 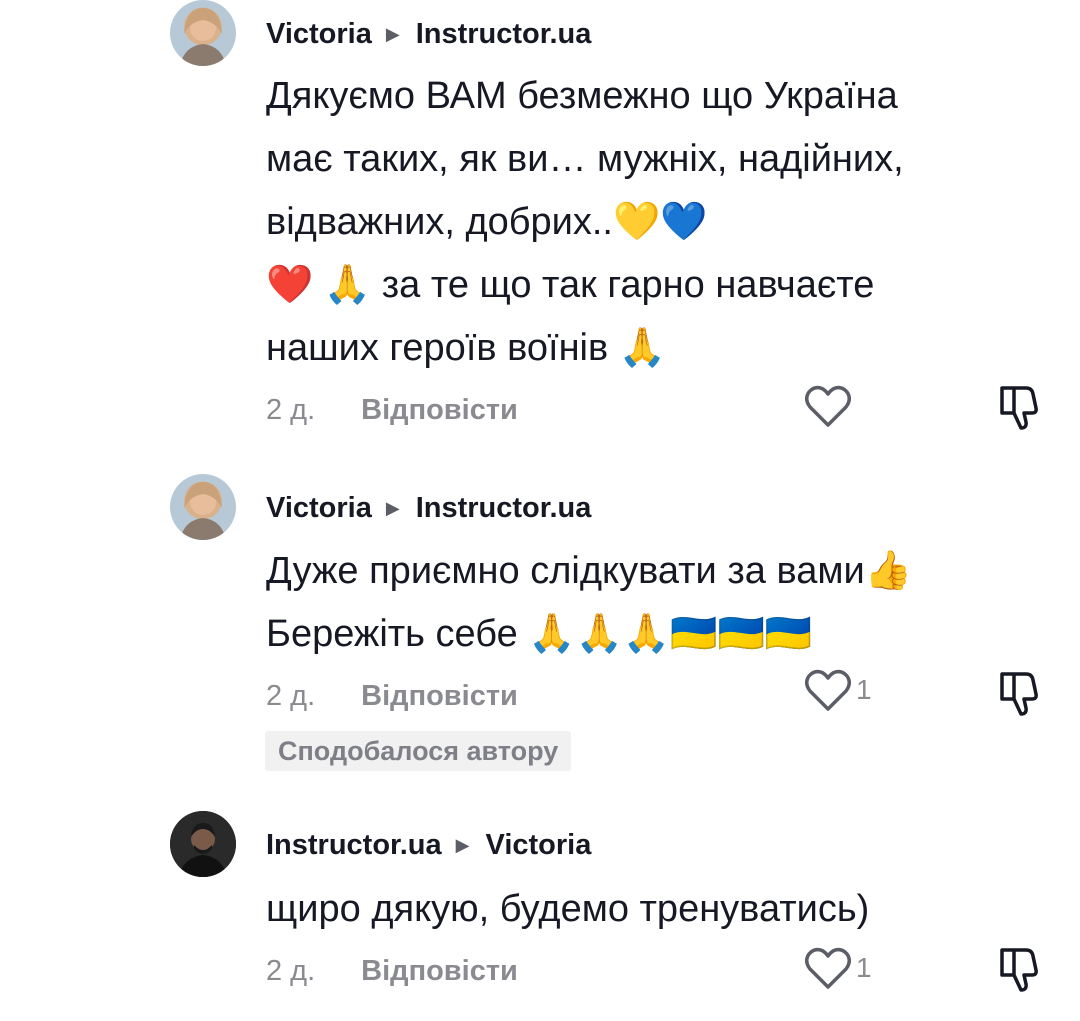 What do you see at coordinates (568, 909) in the screenshot?
I see `comment-text: щиро дякую, будемо тренуватись)` at bounding box center [568, 909].